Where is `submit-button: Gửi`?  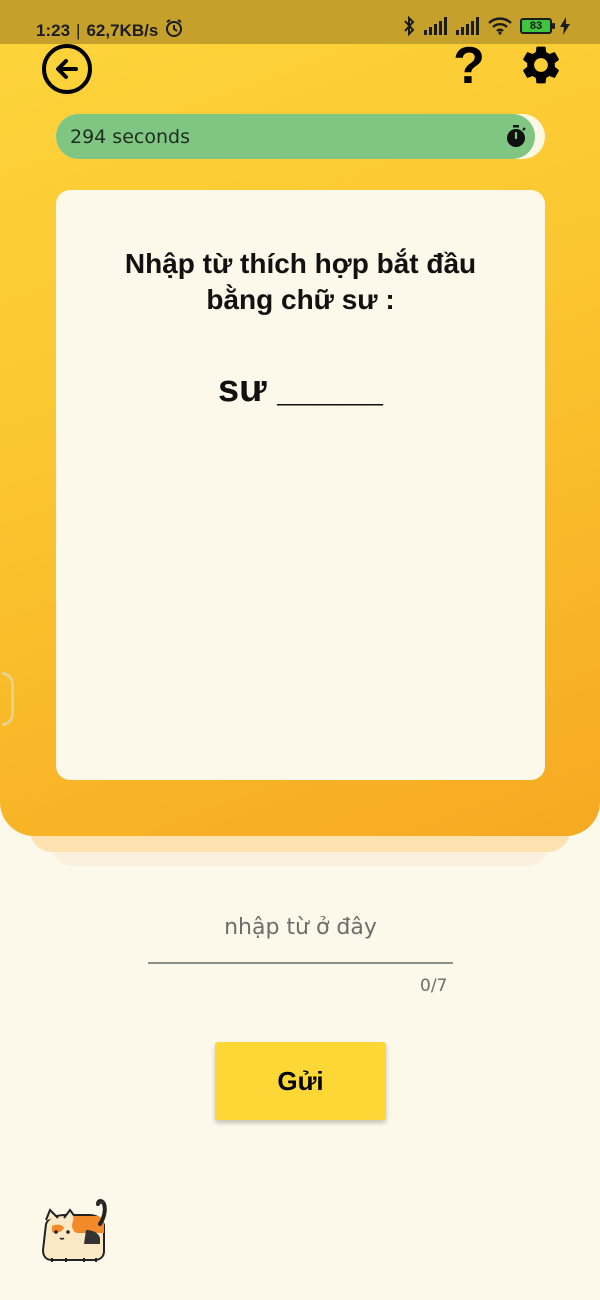
submit-button: Gửi is located at coordinates (300, 1081).